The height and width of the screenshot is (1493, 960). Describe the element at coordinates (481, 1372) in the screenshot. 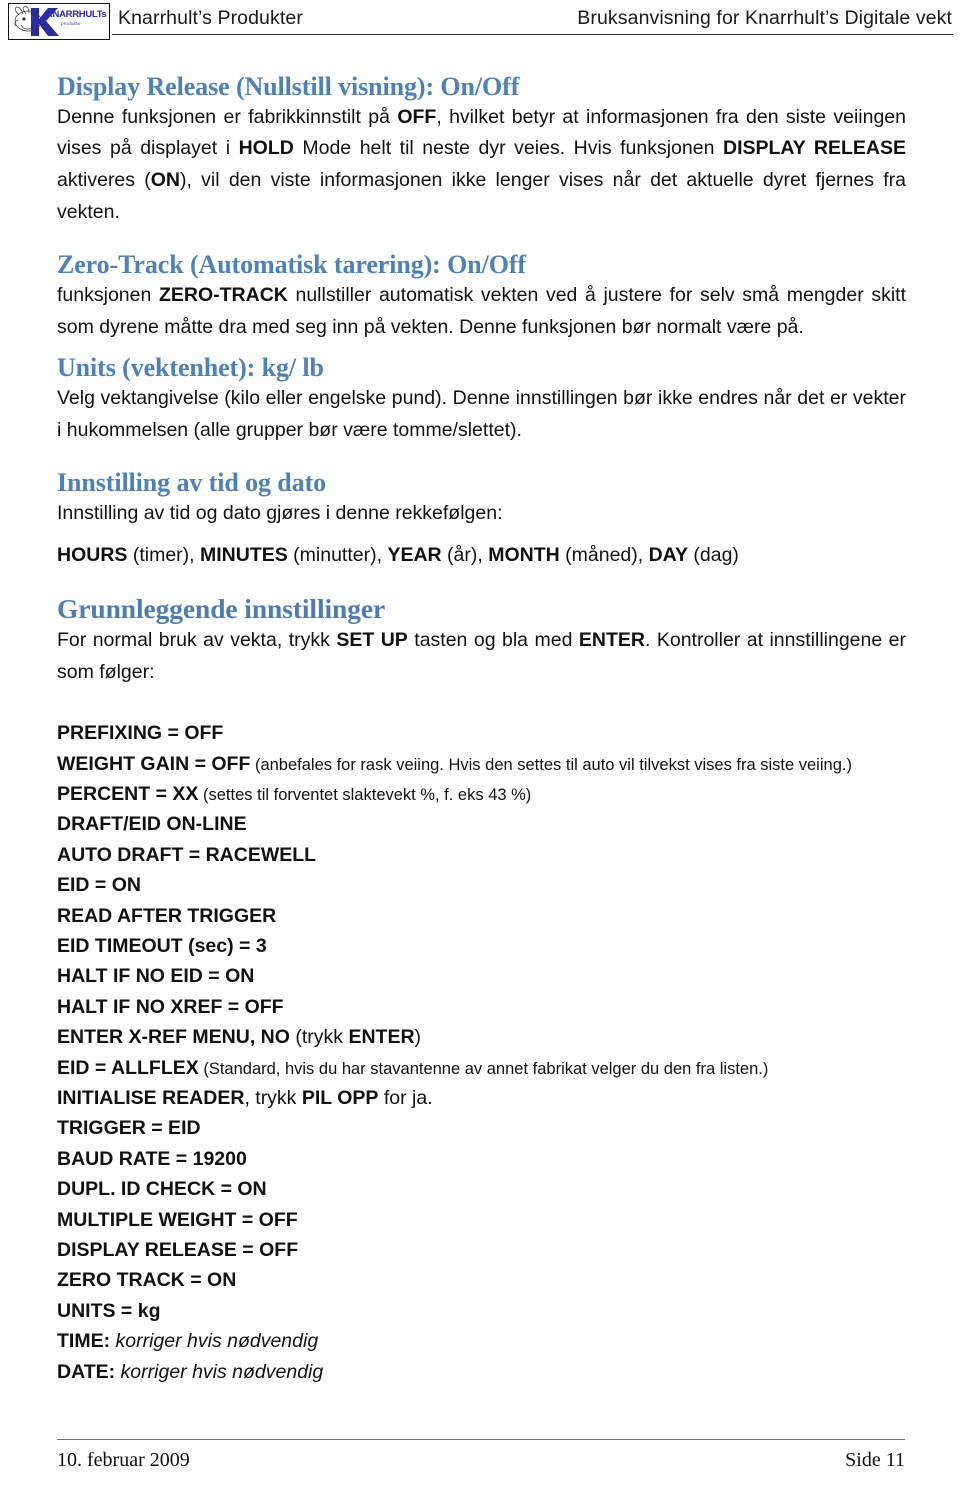

I see `setting-item: DATE: korriger hvis nødvendig` at that location.